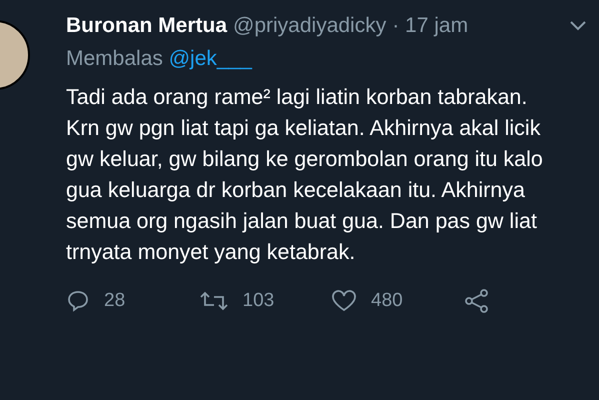 The width and height of the screenshot is (599, 400). I want to click on speech-bubble-icon, so click(78, 301).